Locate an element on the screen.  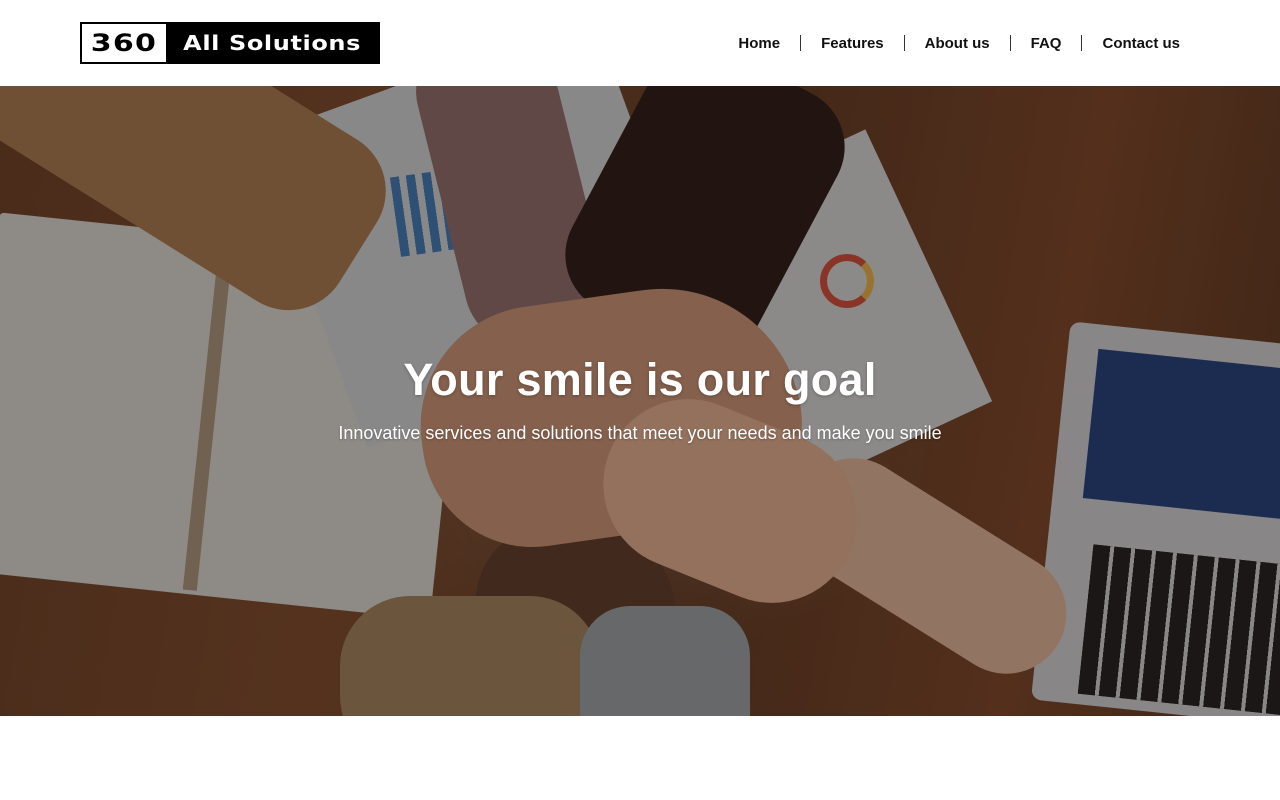
main-nav: Home Features About us FAQ Contact us is located at coordinates (959, 43).